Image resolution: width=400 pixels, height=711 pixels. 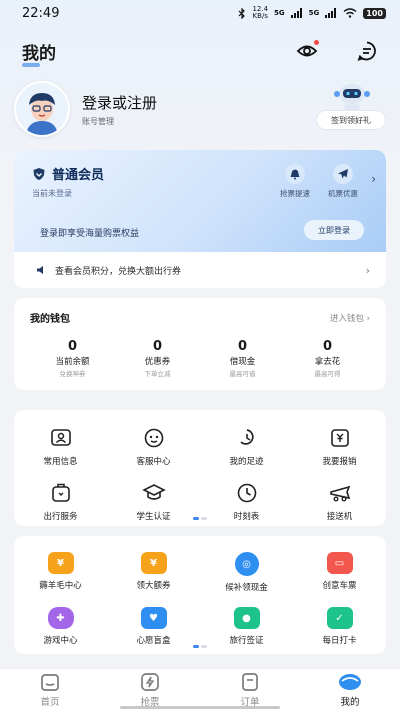 I want to click on enter-wallet-link: 进入钱包 ›, so click(x=350, y=318).